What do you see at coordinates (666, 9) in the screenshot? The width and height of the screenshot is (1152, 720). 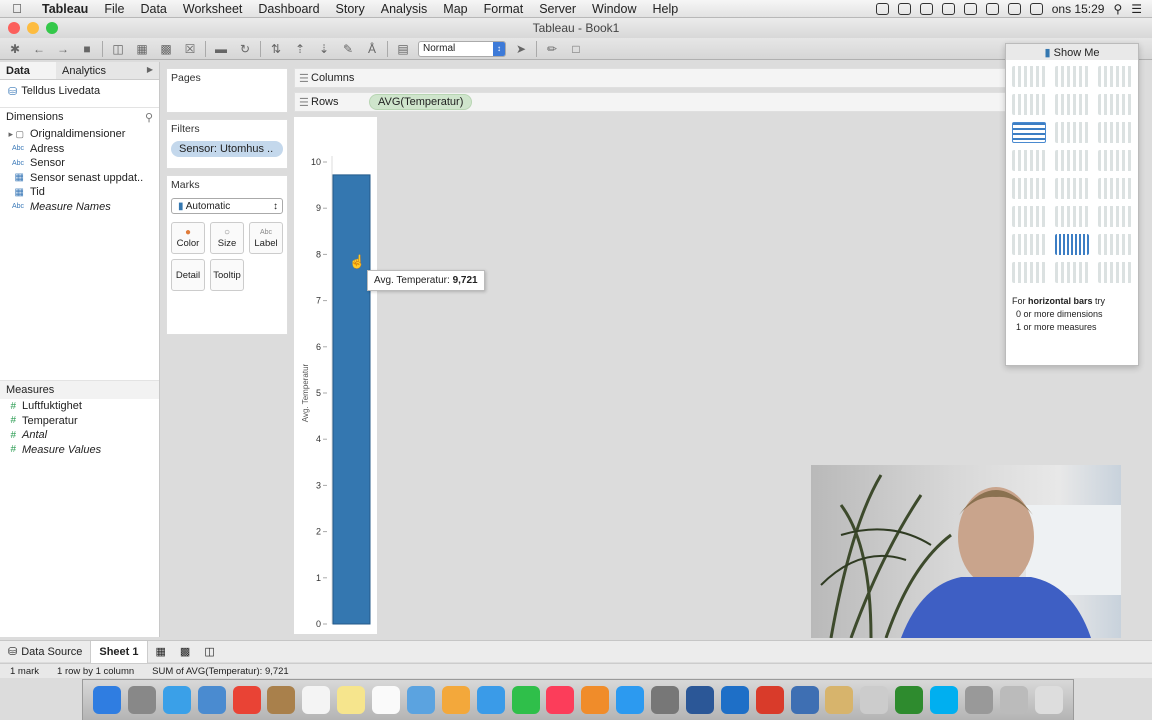 I see `menu-help: Help` at bounding box center [666, 9].